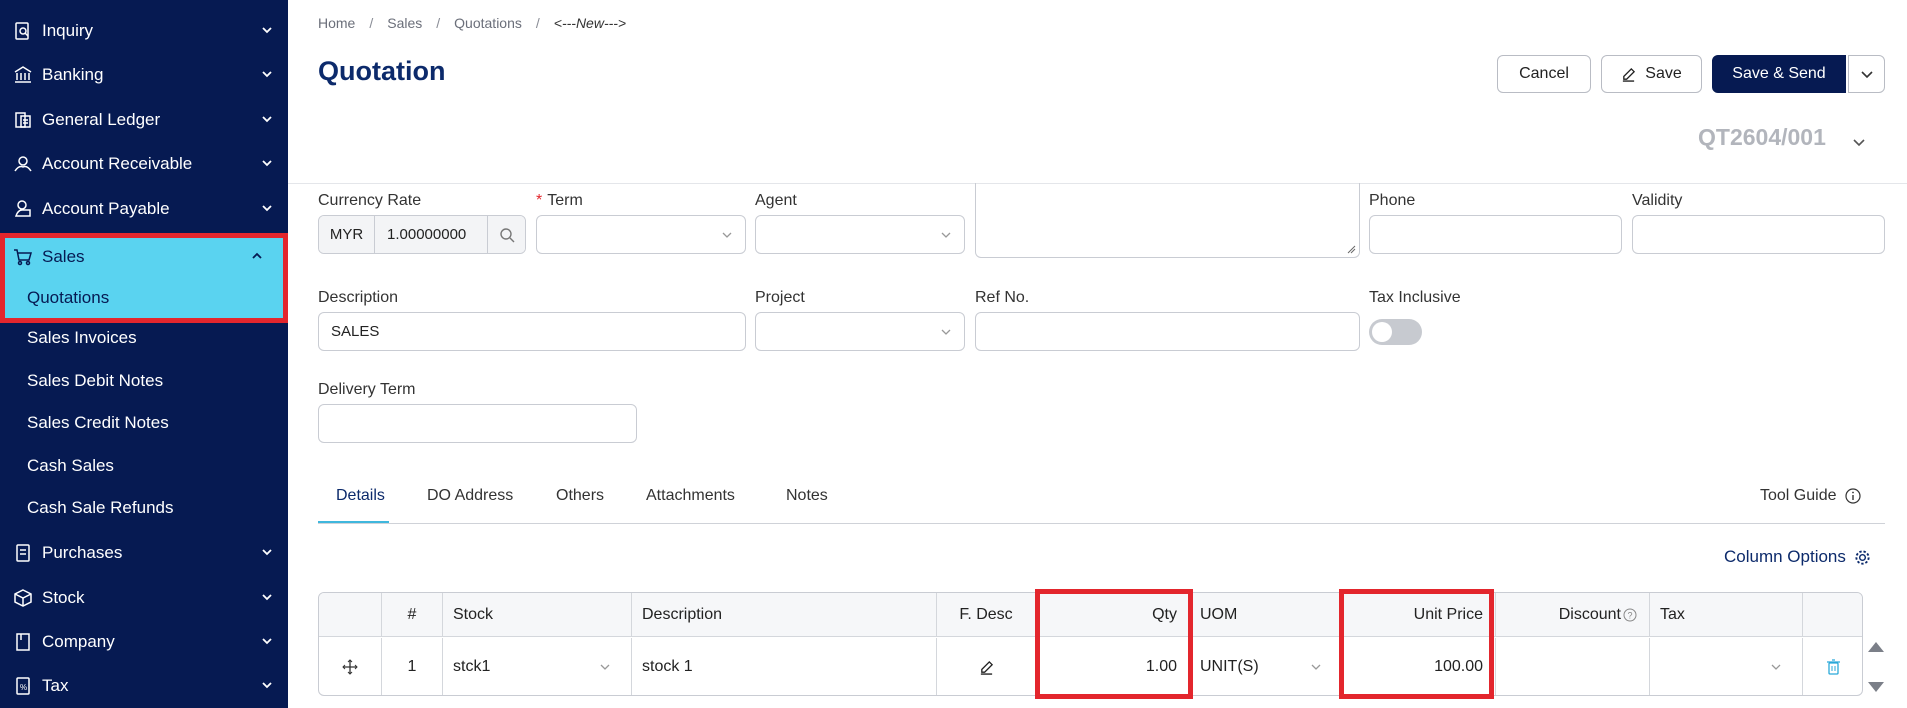 The width and height of the screenshot is (1907, 708). I want to click on sidebar-item-stock: Stock, so click(144, 598).